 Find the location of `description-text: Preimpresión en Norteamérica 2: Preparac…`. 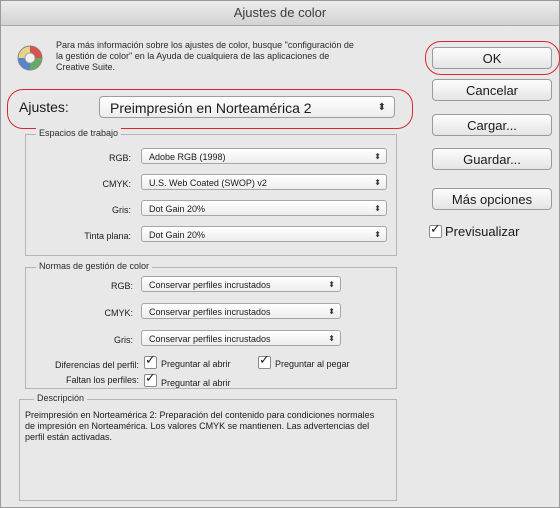

description-text: Preimpresión en Norteamérica 2: Preparac… is located at coordinates (200, 426).